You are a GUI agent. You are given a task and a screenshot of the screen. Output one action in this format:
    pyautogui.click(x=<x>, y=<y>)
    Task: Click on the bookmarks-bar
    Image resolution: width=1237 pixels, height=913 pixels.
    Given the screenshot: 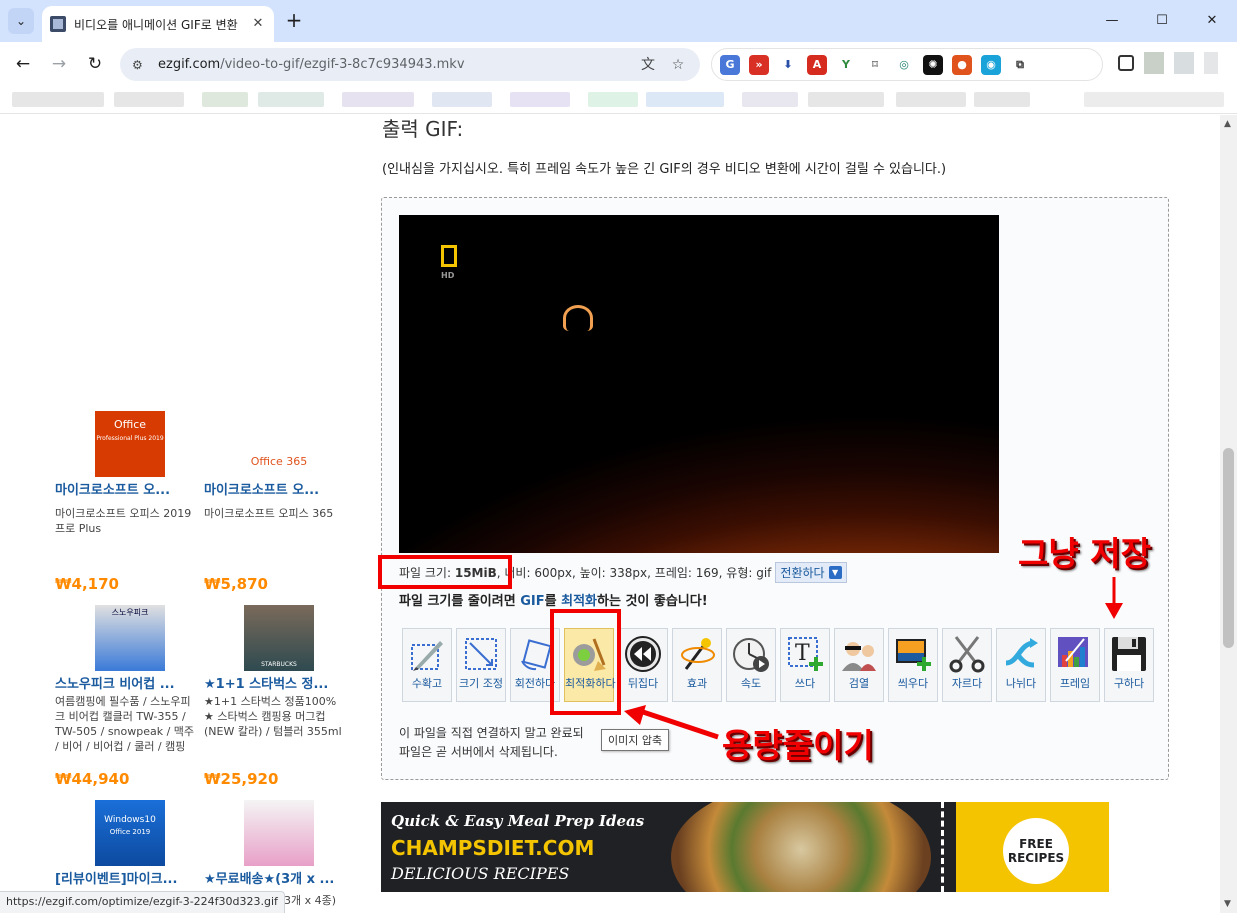 What is the action you would take?
    pyautogui.click(x=618, y=100)
    